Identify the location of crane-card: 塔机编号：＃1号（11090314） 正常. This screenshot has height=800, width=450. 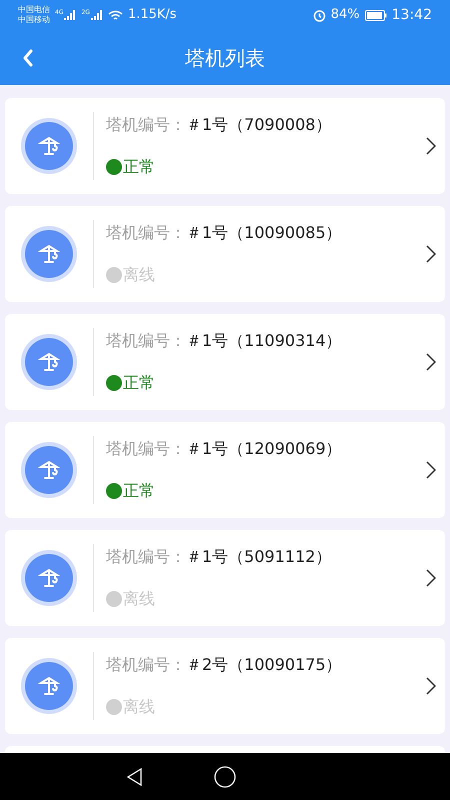
(225, 362).